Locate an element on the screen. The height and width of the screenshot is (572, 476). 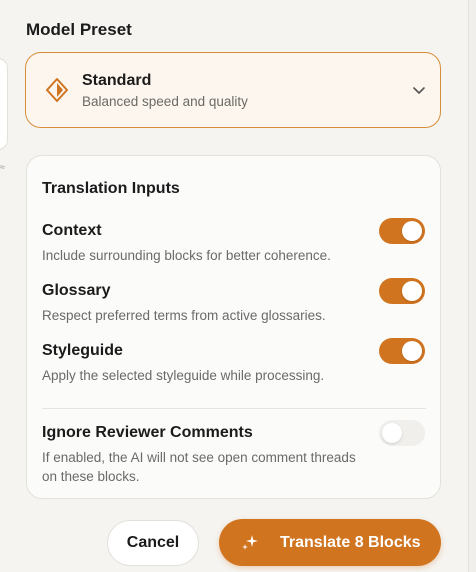
chevron-down-icon is located at coordinates (419, 90).